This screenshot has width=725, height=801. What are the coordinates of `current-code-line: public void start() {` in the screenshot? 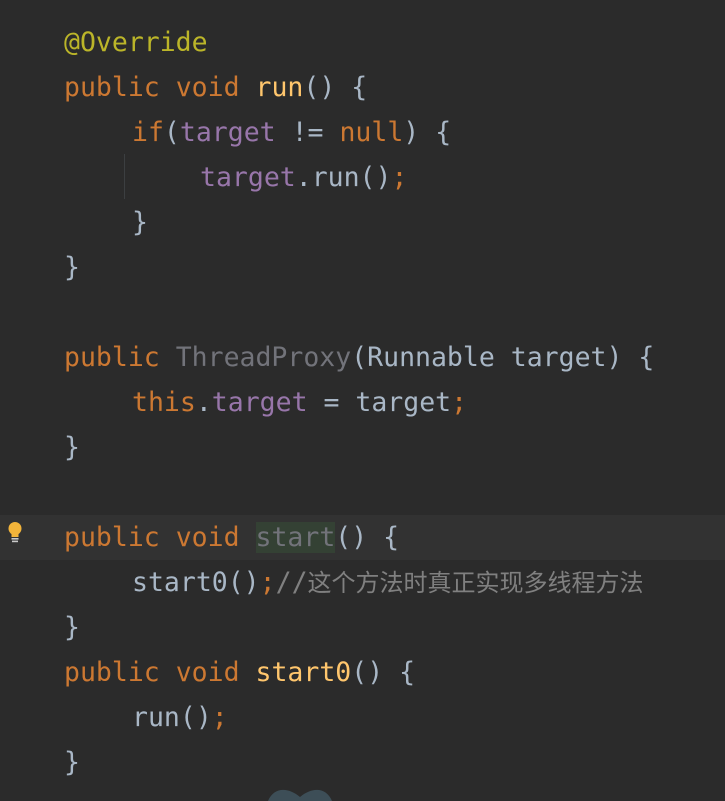 It's located at (362, 537).